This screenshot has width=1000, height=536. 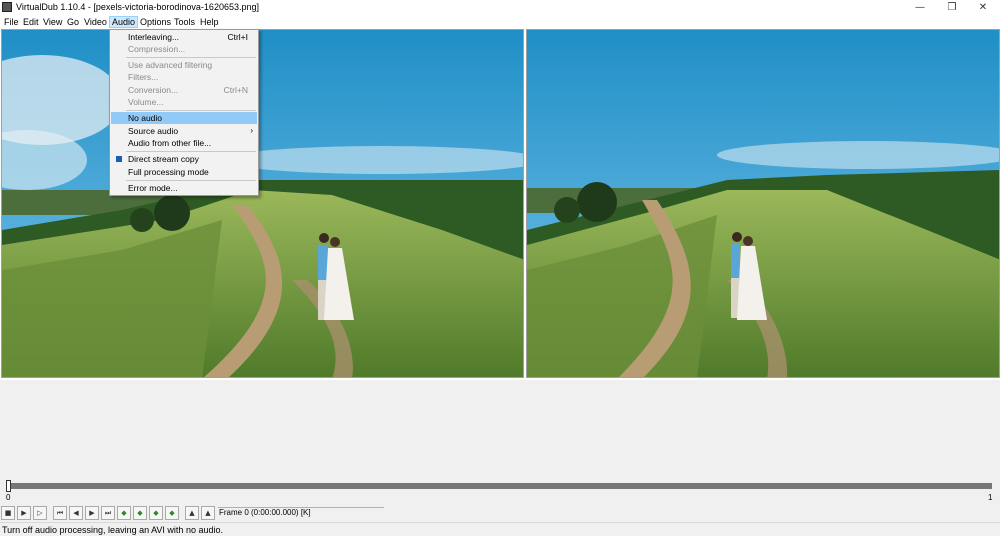 I want to click on menu-item-shortcut: Ctrl+N, so click(x=235, y=90).